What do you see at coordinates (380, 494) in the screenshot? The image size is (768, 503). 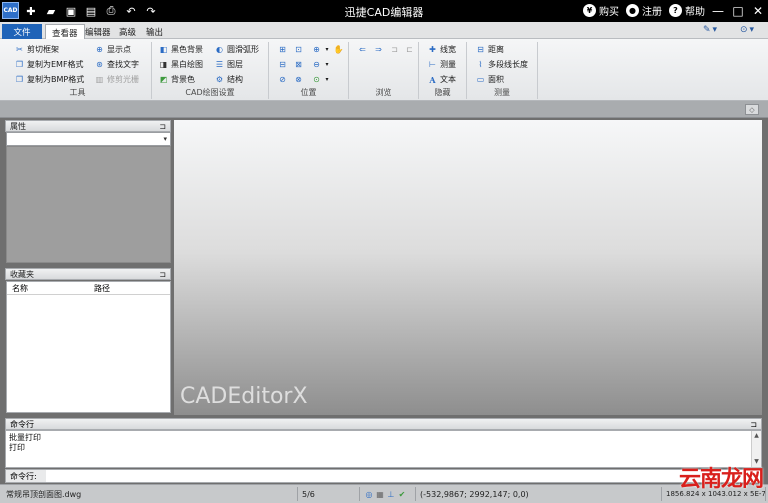 I see `grid-icon: ▦` at bounding box center [380, 494].